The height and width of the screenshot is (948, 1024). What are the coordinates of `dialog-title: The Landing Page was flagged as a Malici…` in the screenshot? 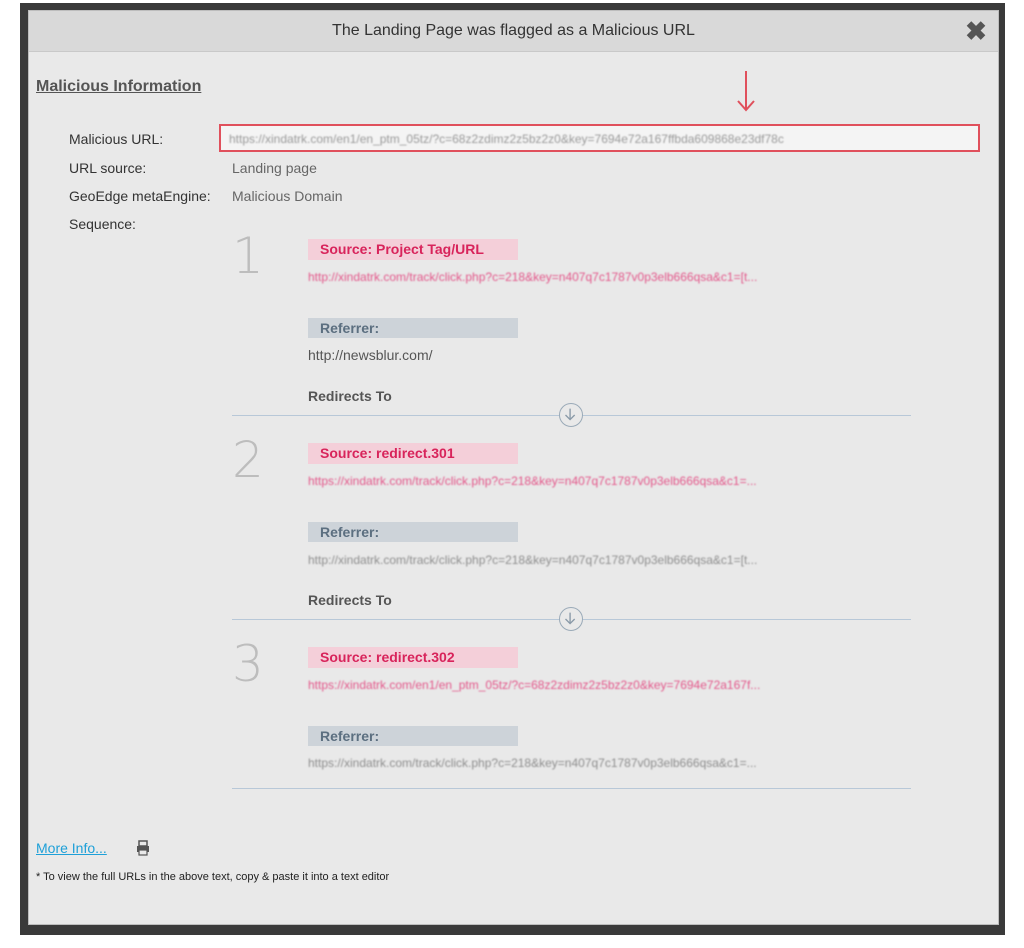 It's located at (513, 30).